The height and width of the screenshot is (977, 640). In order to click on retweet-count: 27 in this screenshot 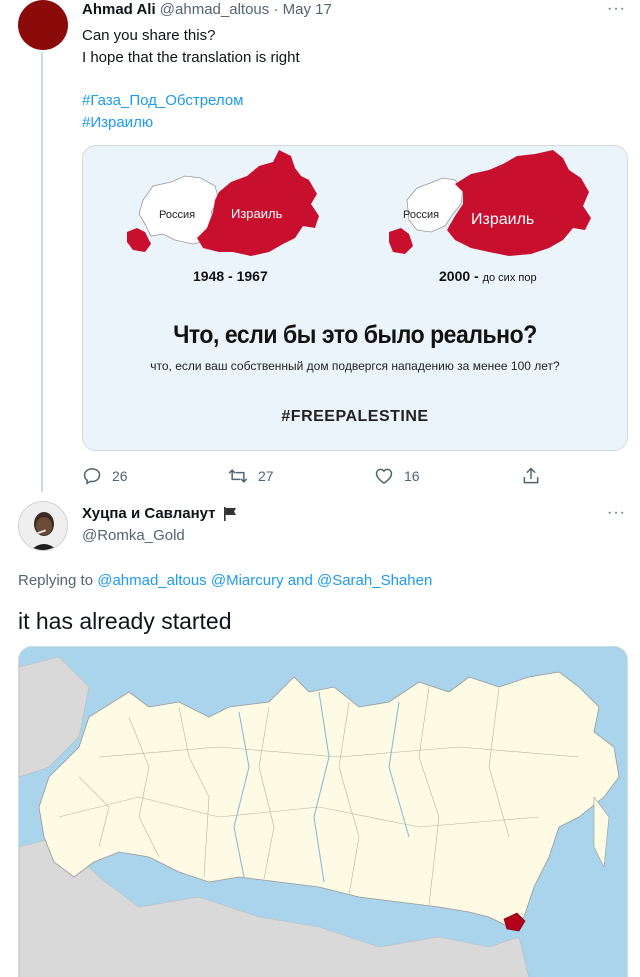, I will do `click(266, 476)`.